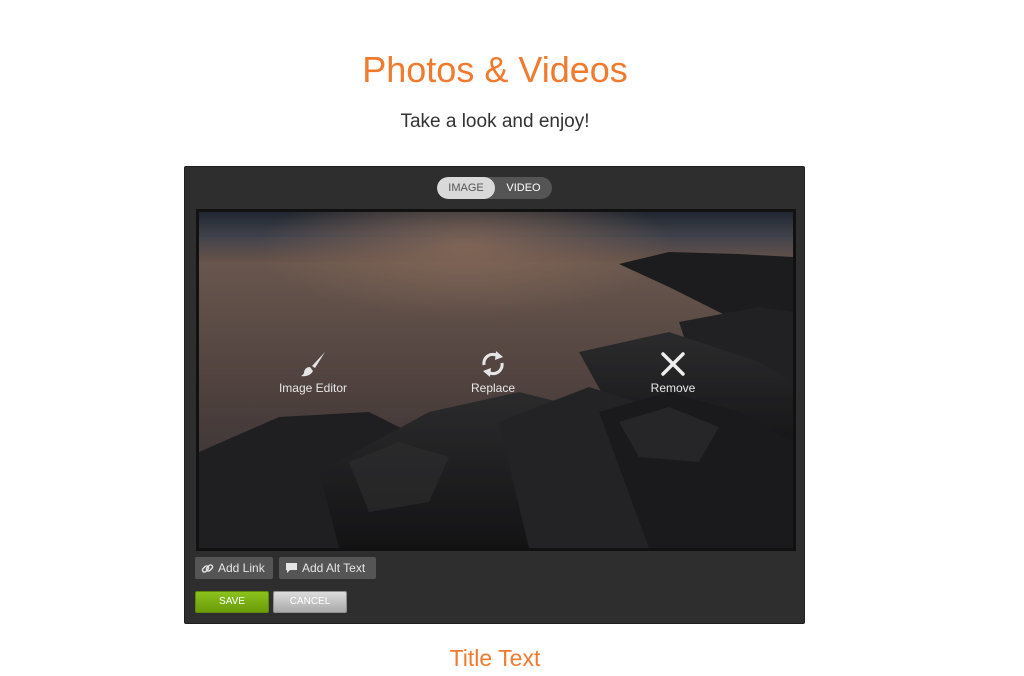  Describe the element at coordinates (523, 188) in the screenshot. I see `video-toggle-option: VIDEO` at that location.